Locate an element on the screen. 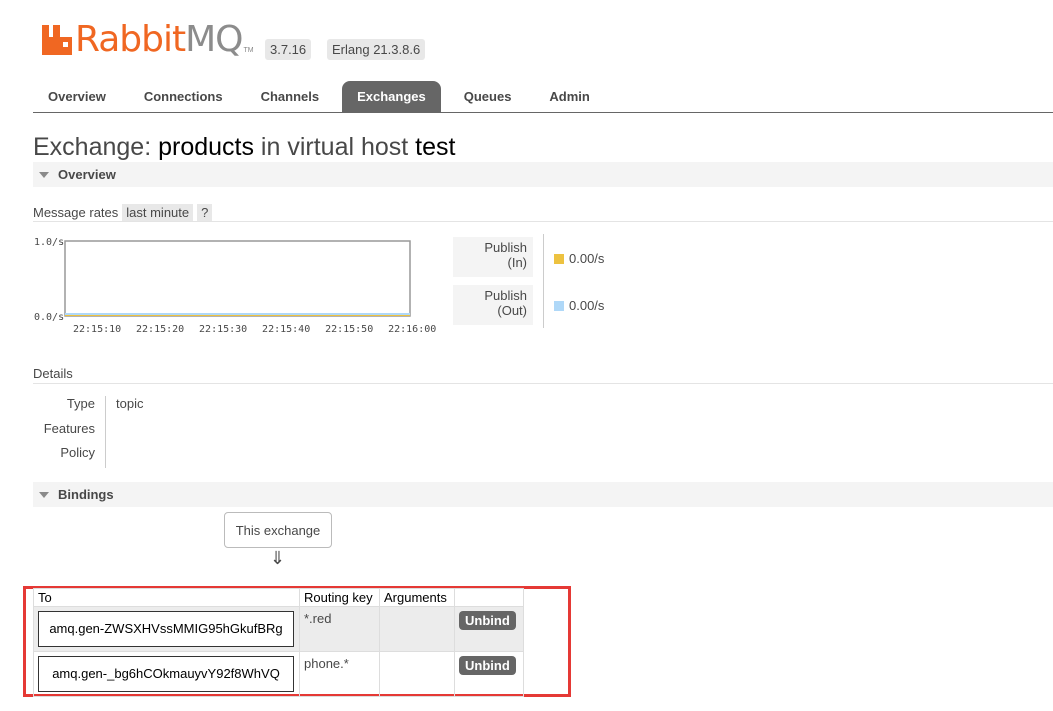  x-tick-label: 22:16:00 is located at coordinates (412, 329).